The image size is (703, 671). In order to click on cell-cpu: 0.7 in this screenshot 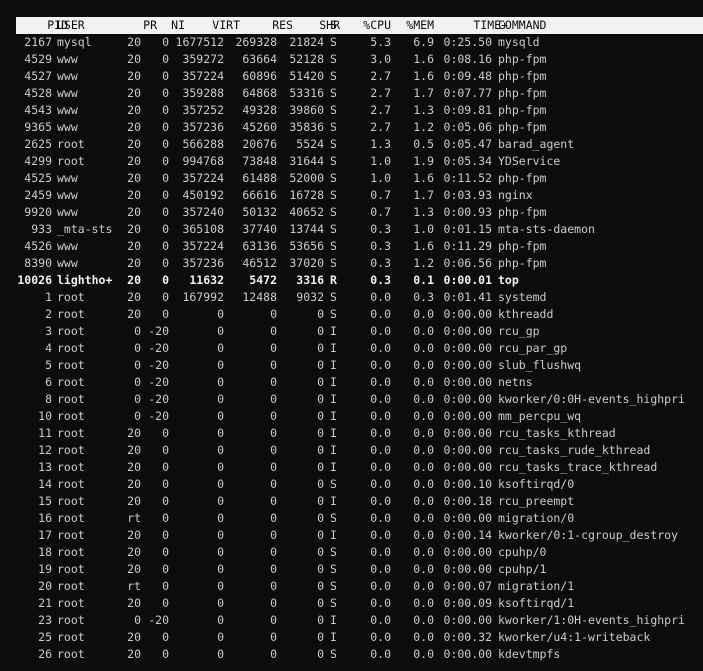, I will do `click(380, 195)`.